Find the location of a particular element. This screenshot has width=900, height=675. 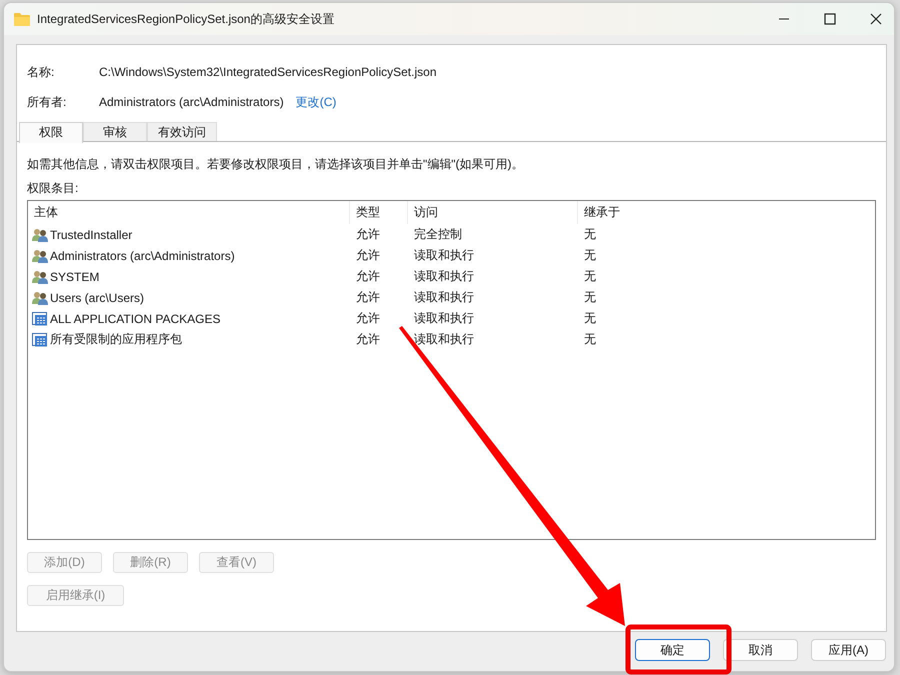

change-owner-link: 更改(C) is located at coordinates (316, 102).